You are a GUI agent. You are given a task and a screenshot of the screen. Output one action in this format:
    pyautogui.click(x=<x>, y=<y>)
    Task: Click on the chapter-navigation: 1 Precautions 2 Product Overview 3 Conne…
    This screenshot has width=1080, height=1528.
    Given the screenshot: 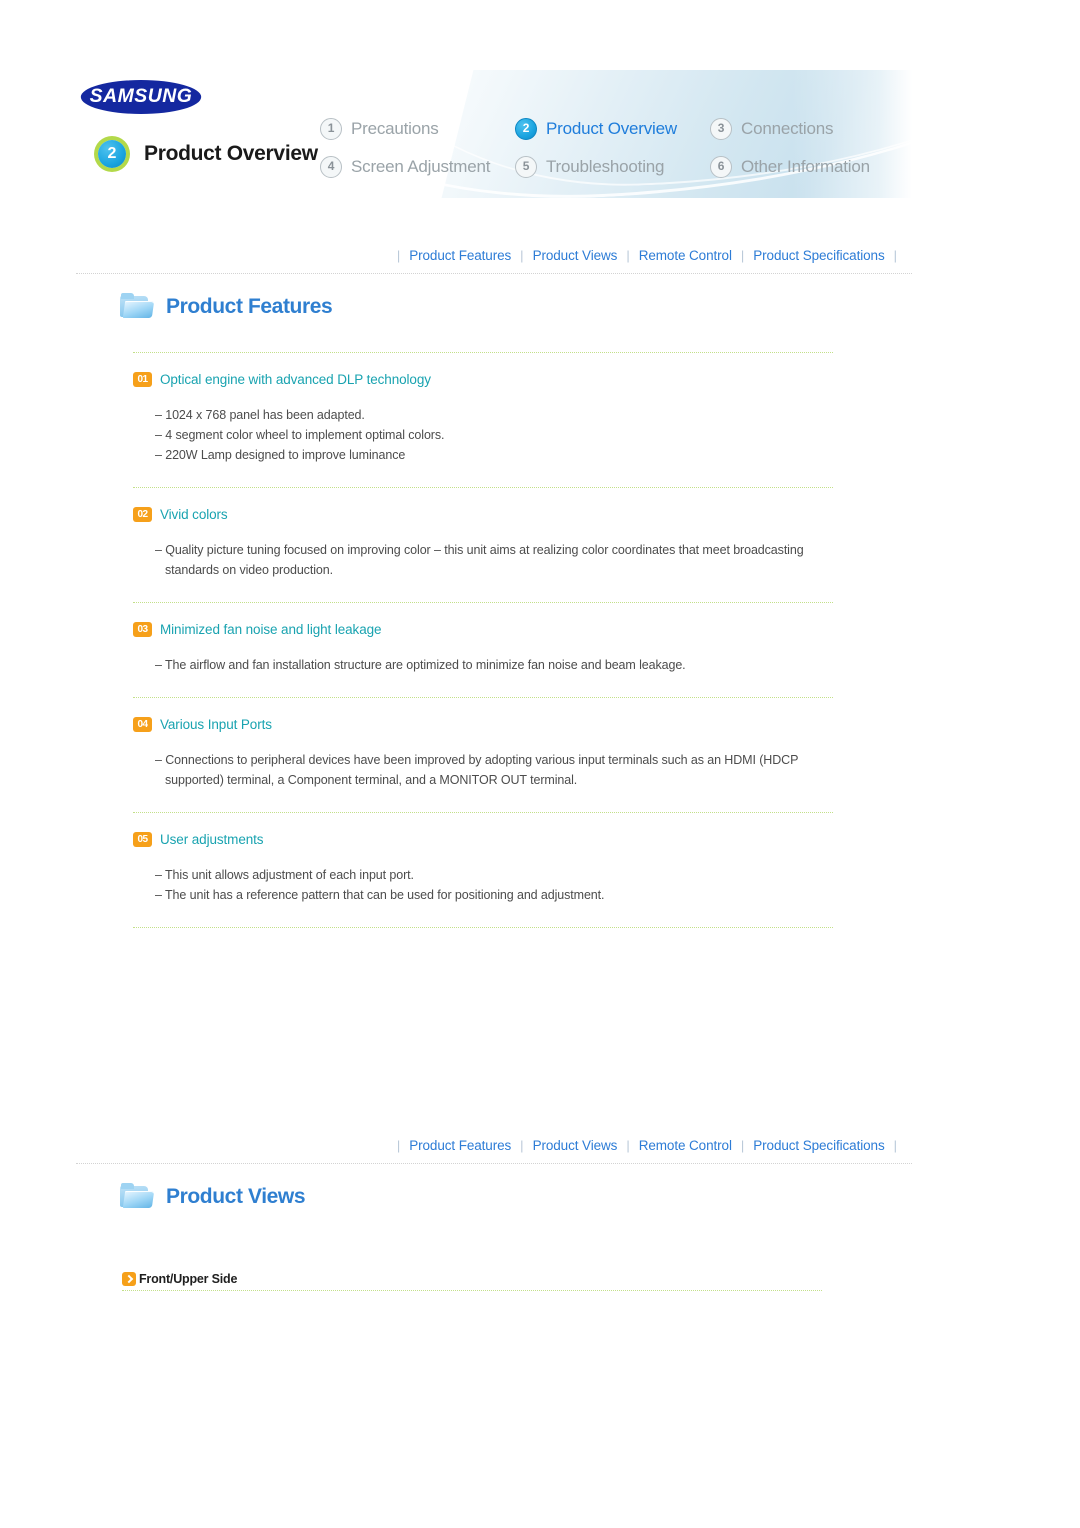 What is the action you would take?
    pyautogui.click(x=615, y=148)
    